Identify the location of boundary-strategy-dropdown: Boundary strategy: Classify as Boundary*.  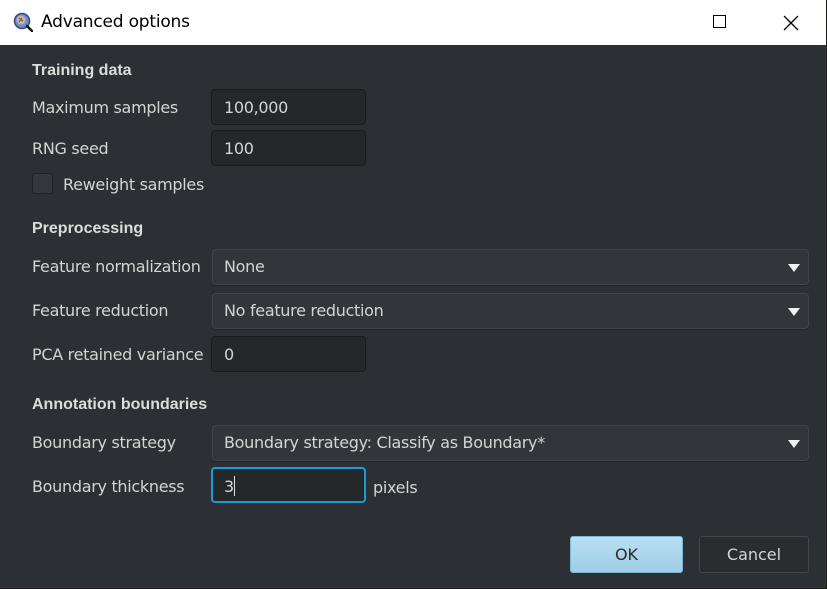
(510, 443).